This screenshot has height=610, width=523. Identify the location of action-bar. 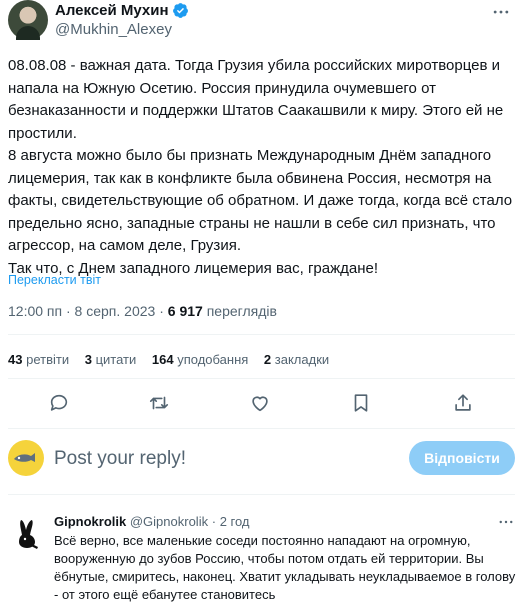
(261, 404).